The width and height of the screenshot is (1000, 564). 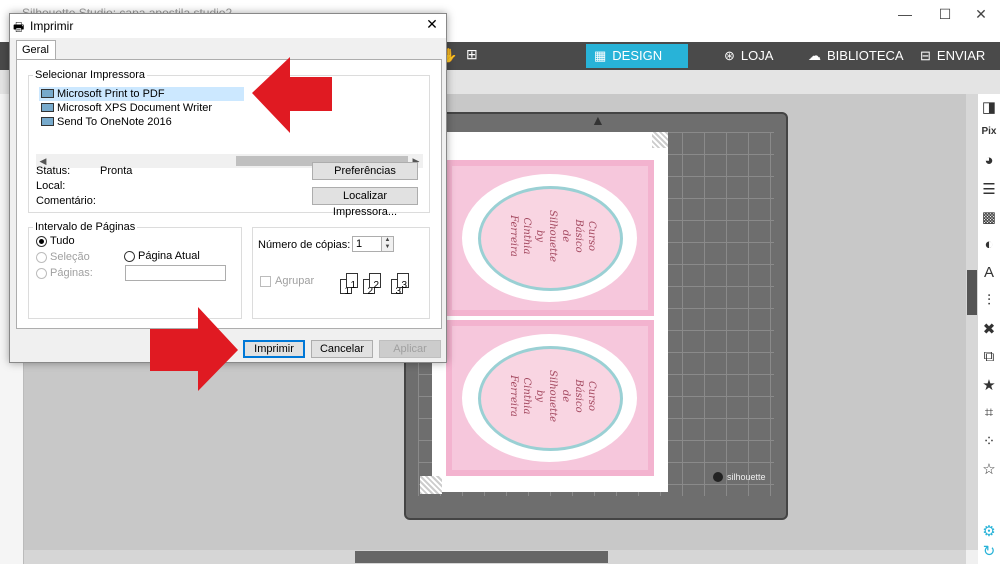 I want to click on copies-label: Número de cópias:, so click(x=304, y=245).